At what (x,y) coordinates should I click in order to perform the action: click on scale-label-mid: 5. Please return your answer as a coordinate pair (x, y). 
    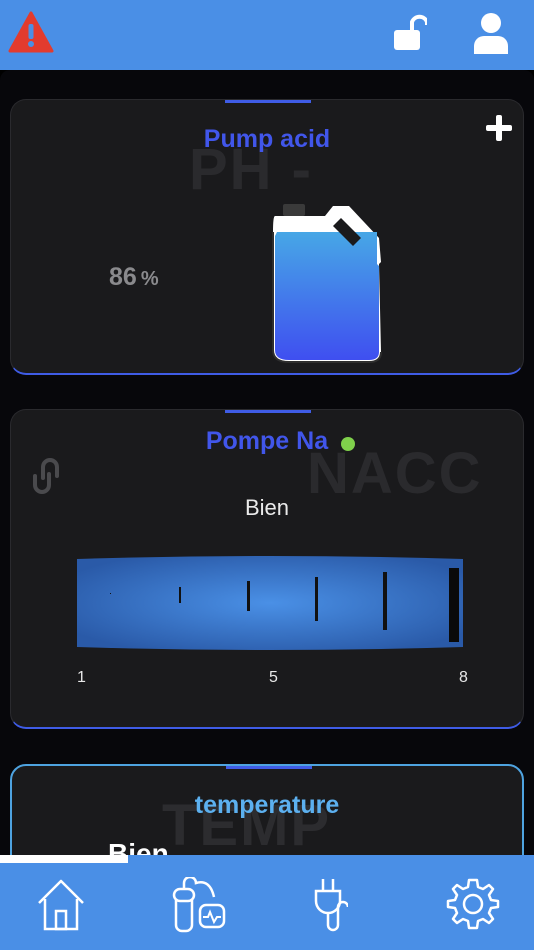
    Looking at the image, I should click on (273, 677).